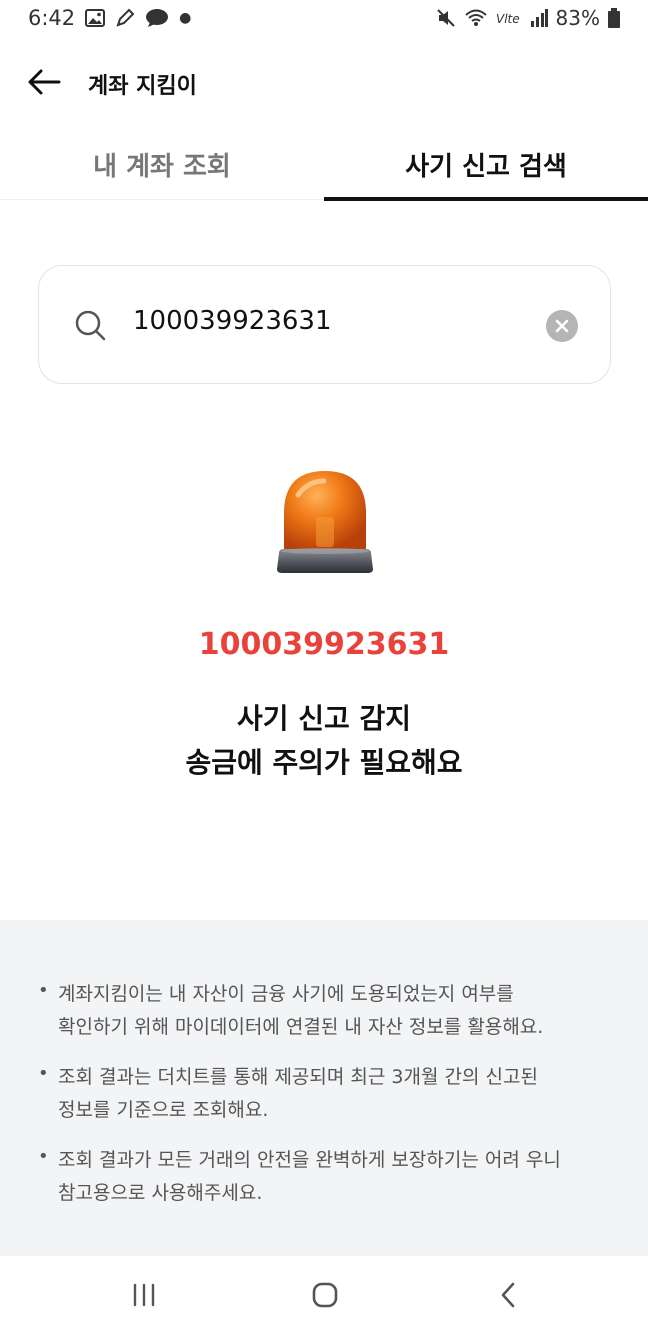 This screenshot has height=1332, width=648. I want to click on chat-bubble-icon, so click(157, 18).